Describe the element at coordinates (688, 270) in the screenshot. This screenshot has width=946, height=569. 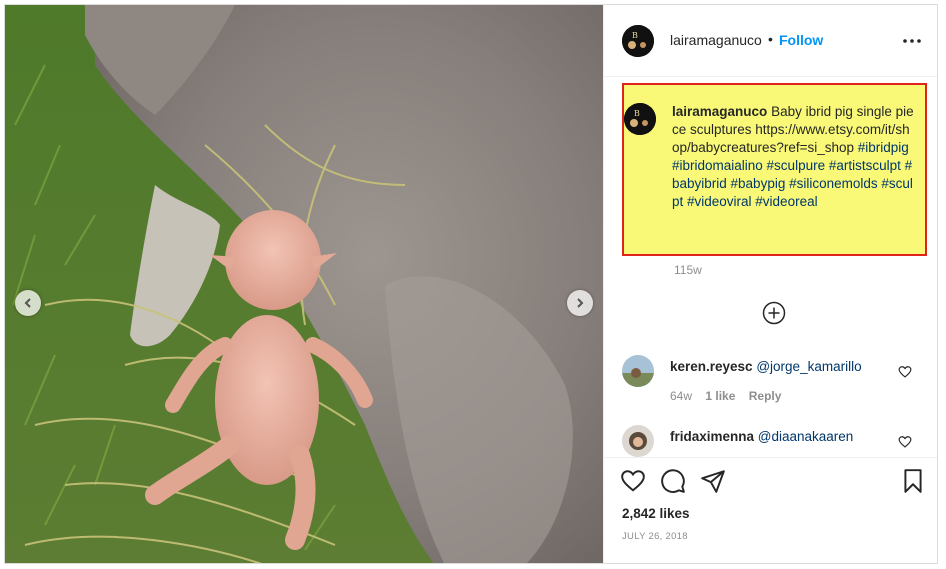
I see `caption-time-ago: 115w` at that location.